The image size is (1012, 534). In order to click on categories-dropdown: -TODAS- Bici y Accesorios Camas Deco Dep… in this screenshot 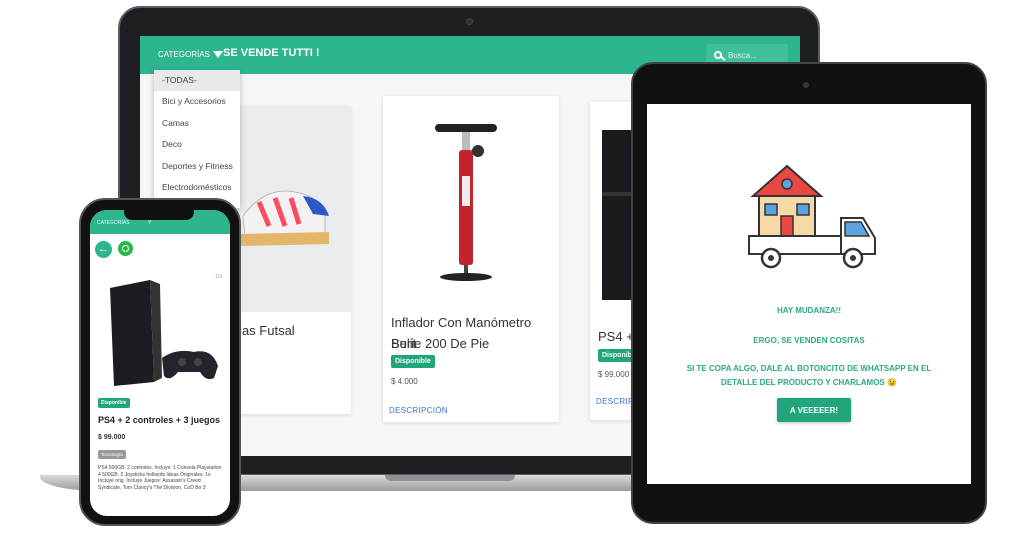, I will do `click(197, 139)`.